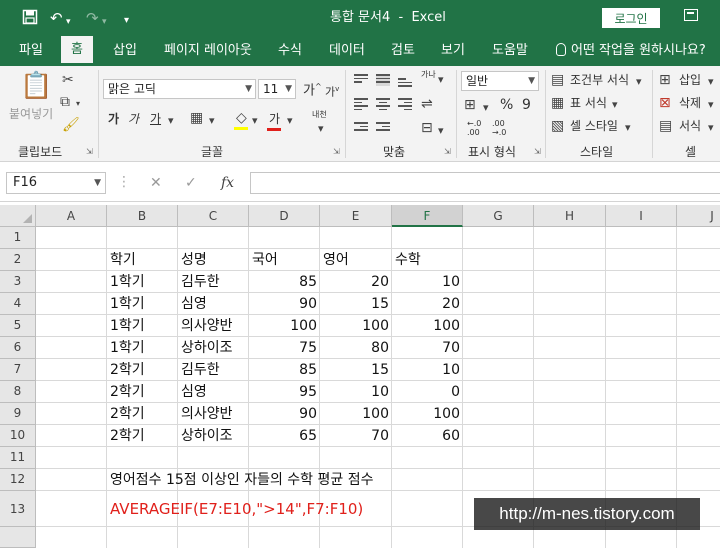 This screenshot has height=548, width=720. Describe the element at coordinates (321, 129) in the screenshot. I see `phonetic-dropdown-icon: ▾` at that location.